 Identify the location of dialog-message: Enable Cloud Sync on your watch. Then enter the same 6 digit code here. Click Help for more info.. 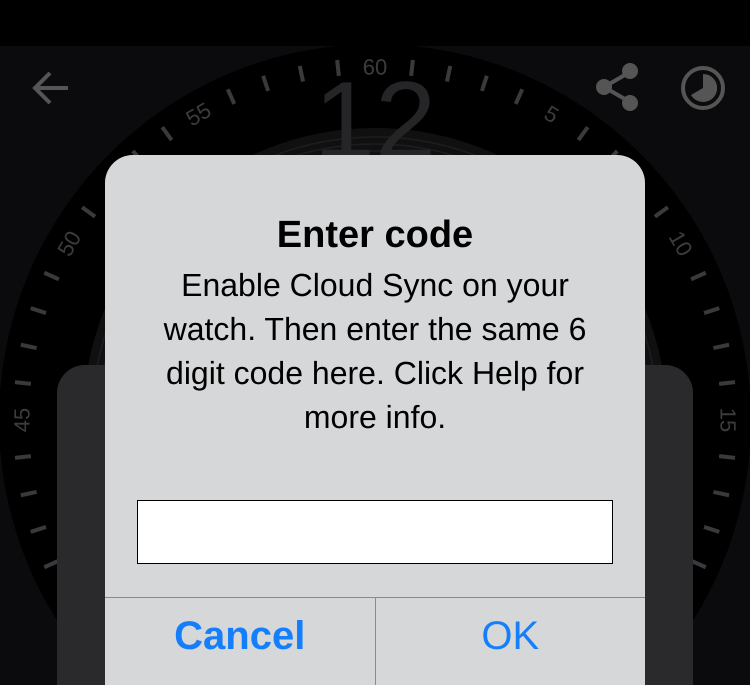
(375, 351).